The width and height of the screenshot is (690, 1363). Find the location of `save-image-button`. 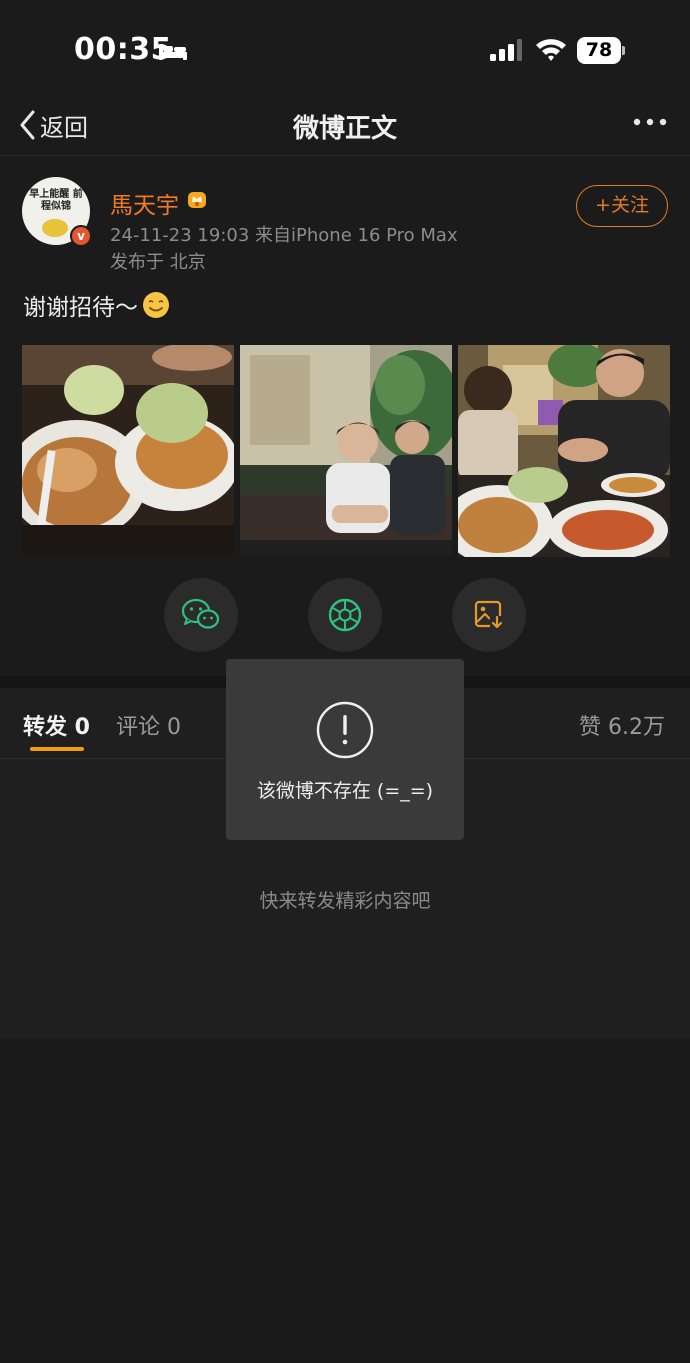

save-image-button is located at coordinates (489, 615).